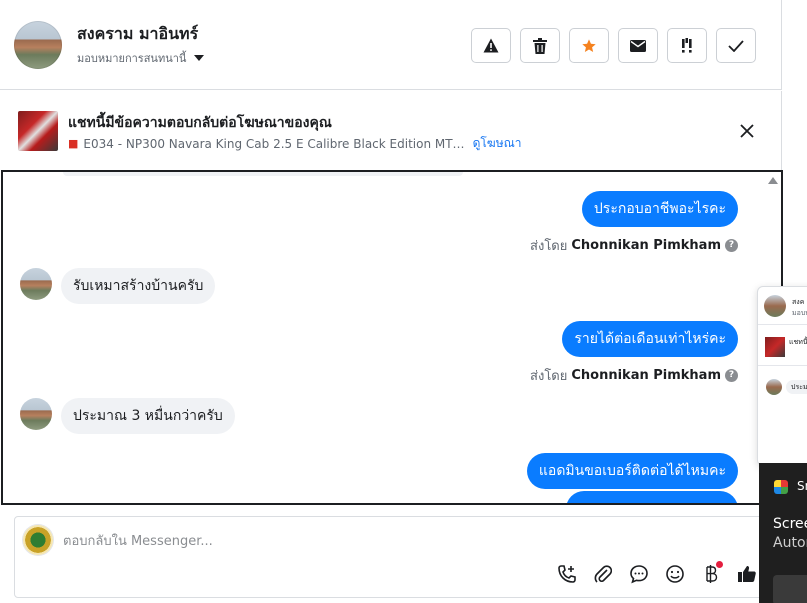 This screenshot has width=807, height=603. I want to click on toast-body: Autor, so click(790, 543).